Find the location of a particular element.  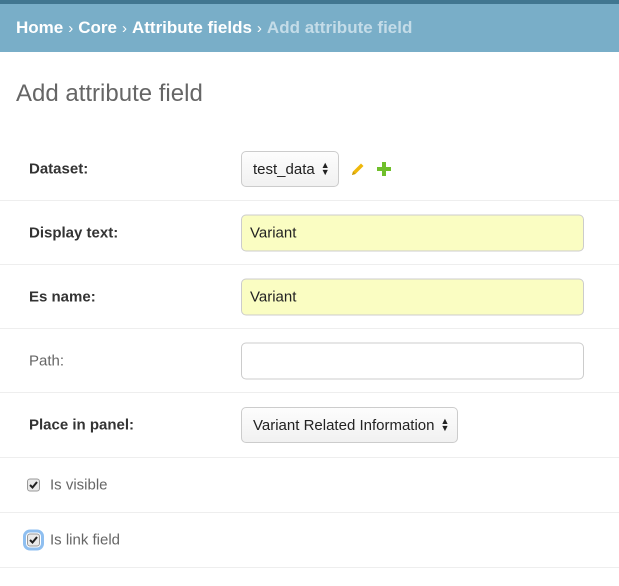

is-link-field-field: Is link field is located at coordinates (72, 540).